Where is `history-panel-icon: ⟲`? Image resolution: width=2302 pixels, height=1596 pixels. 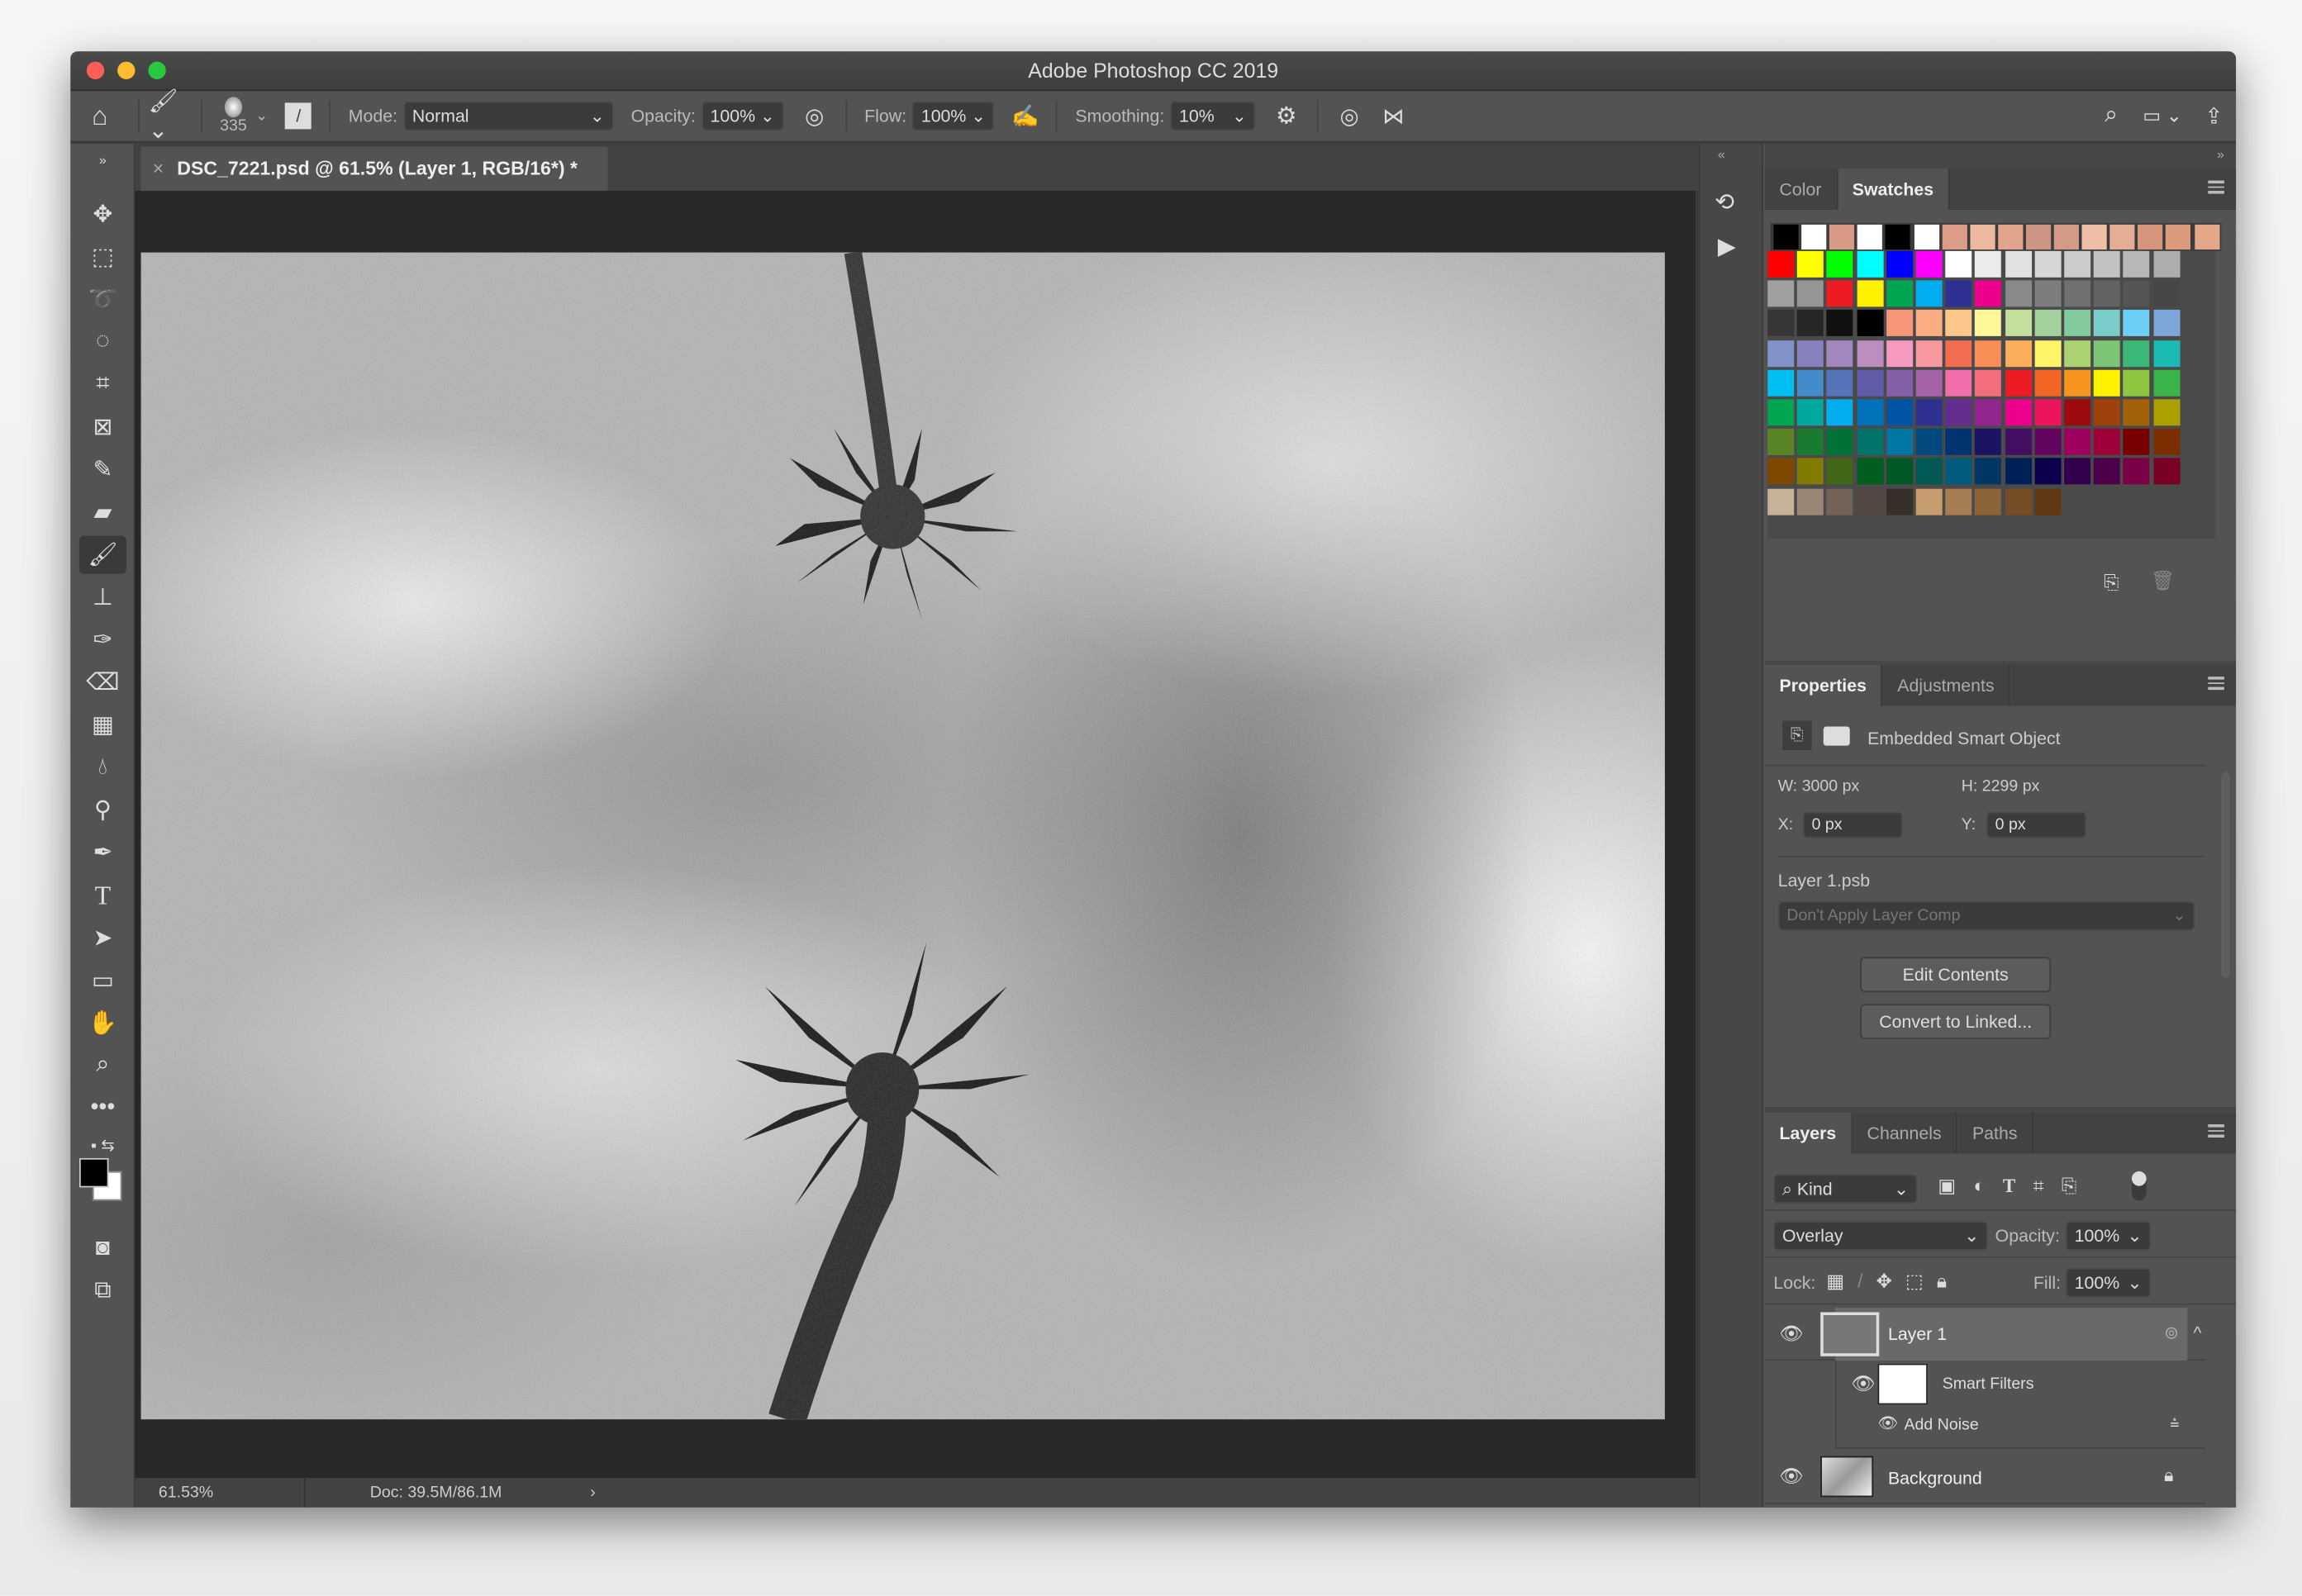 history-panel-icon: ⟲ is located at coordinates (1724, 202).